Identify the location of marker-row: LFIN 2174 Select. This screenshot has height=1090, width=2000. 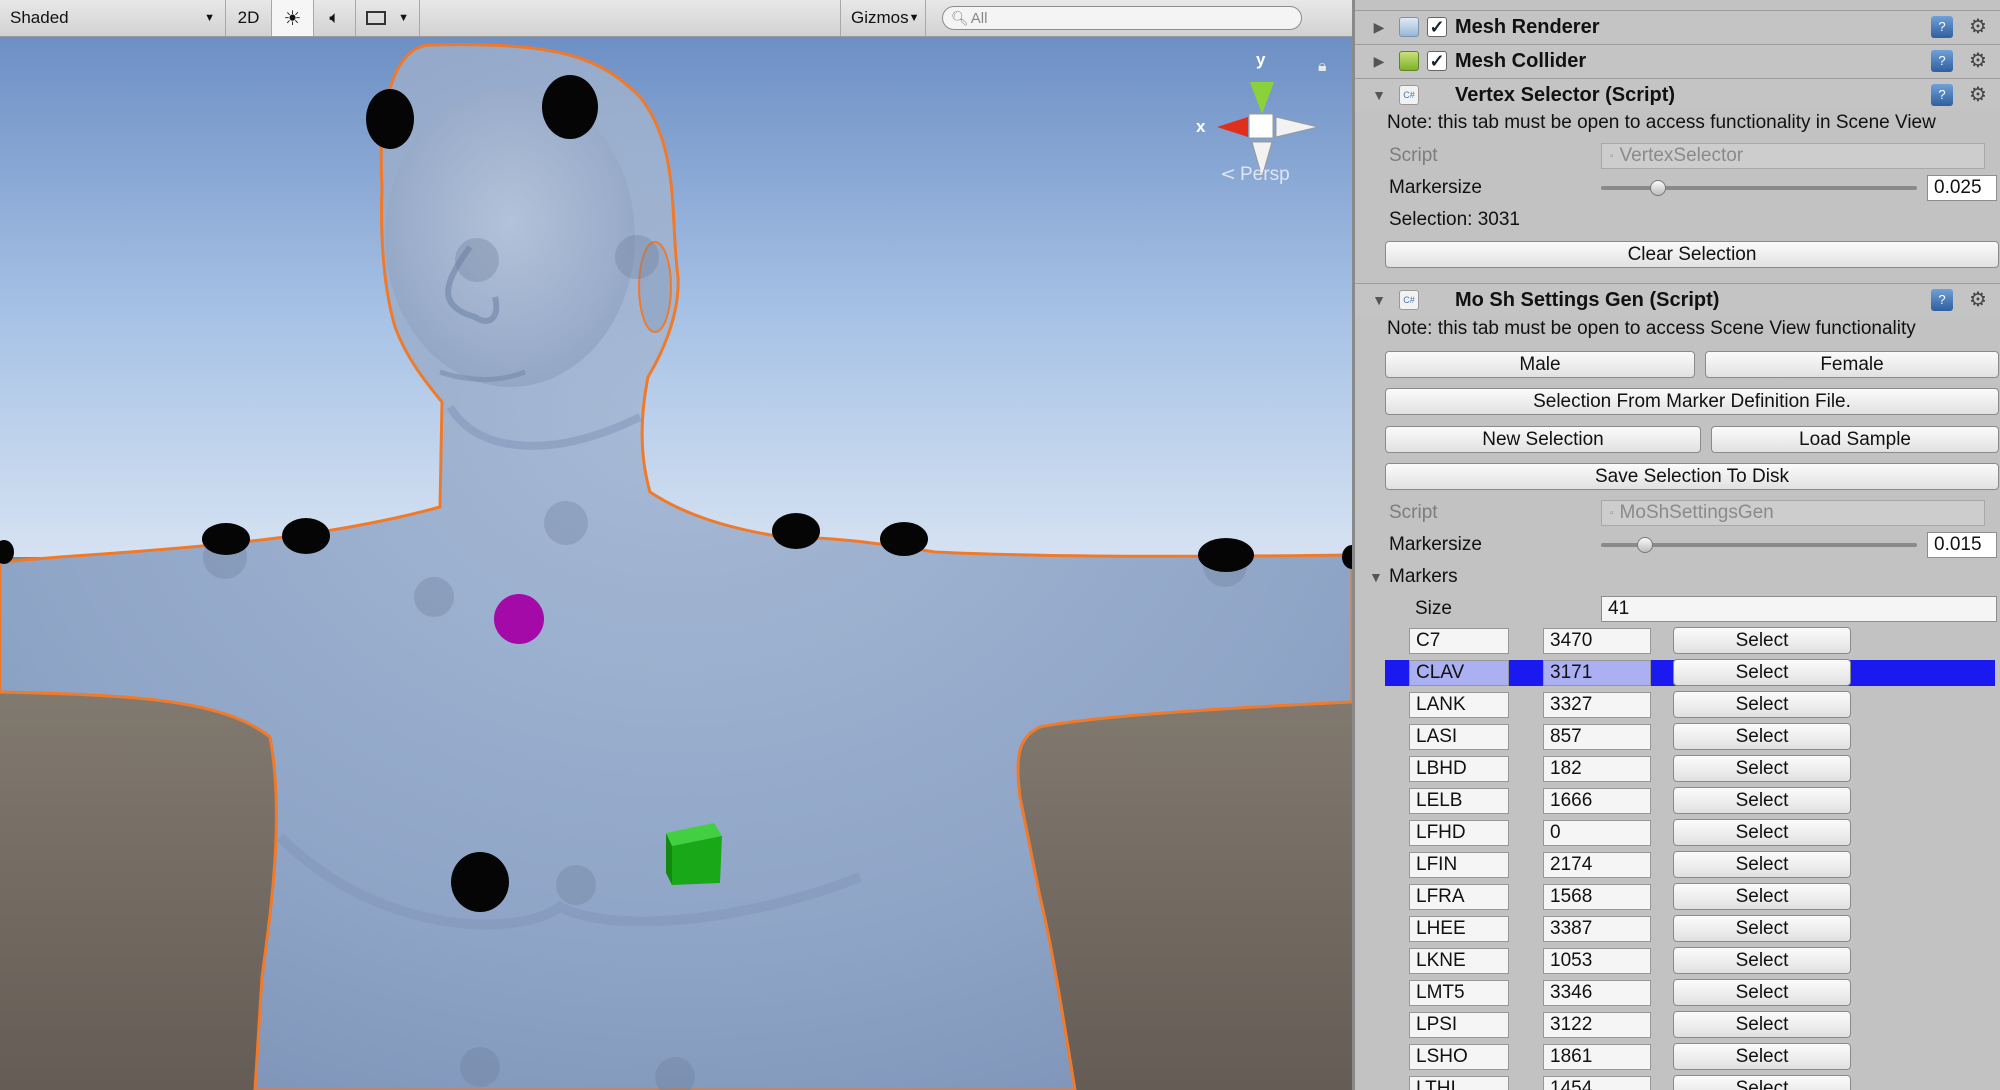
(1677, 865).